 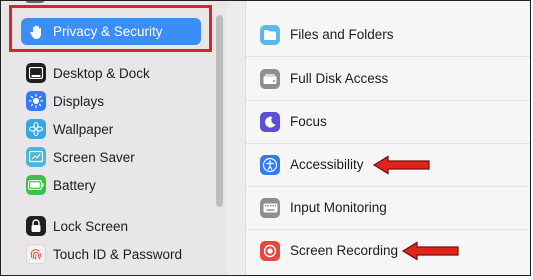 I want to click on highlight-box, so click(x=110, y=28).